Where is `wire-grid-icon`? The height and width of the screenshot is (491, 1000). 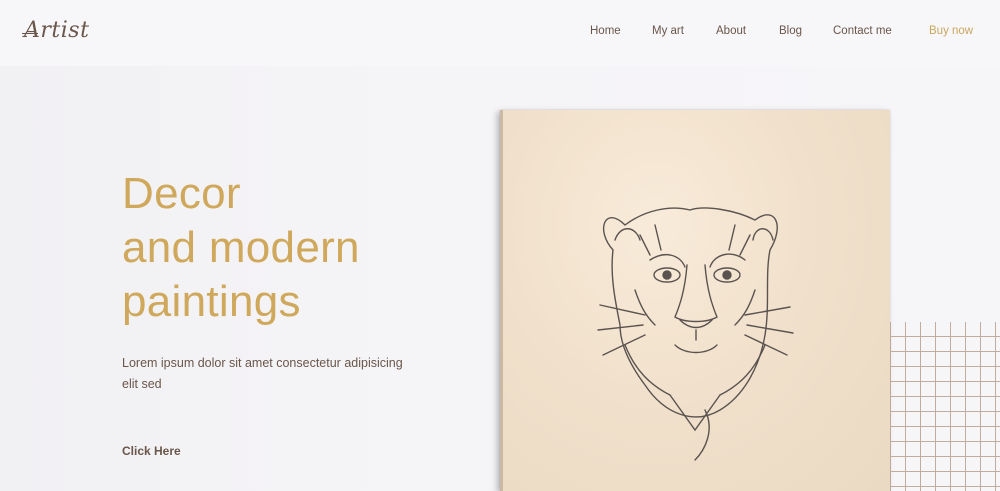 wire-grid-icon is located at coordinates (945, 406).